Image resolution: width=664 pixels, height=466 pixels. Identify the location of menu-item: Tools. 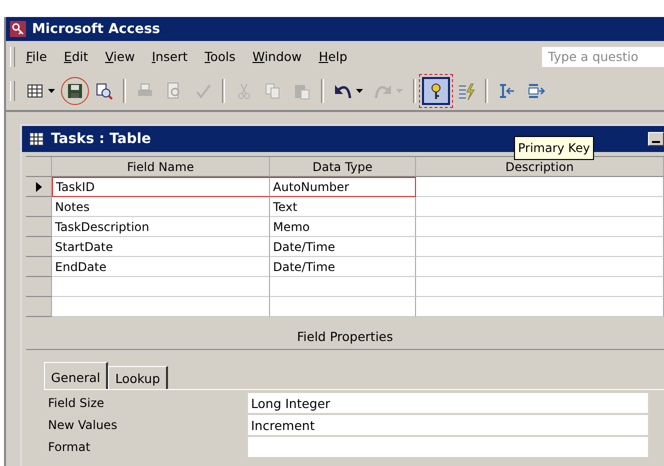
(222, 56).